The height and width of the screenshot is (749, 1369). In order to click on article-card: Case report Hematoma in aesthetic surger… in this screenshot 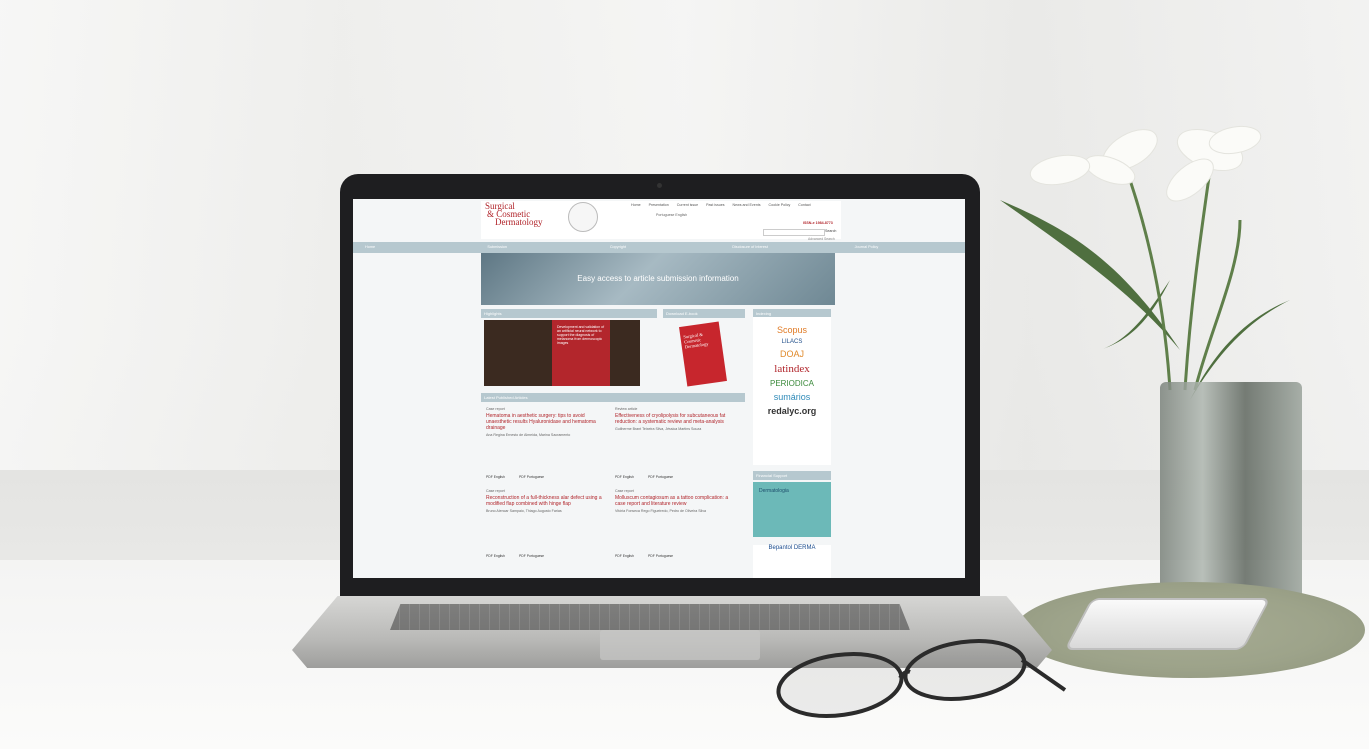, I will do `click(546, 422)`.